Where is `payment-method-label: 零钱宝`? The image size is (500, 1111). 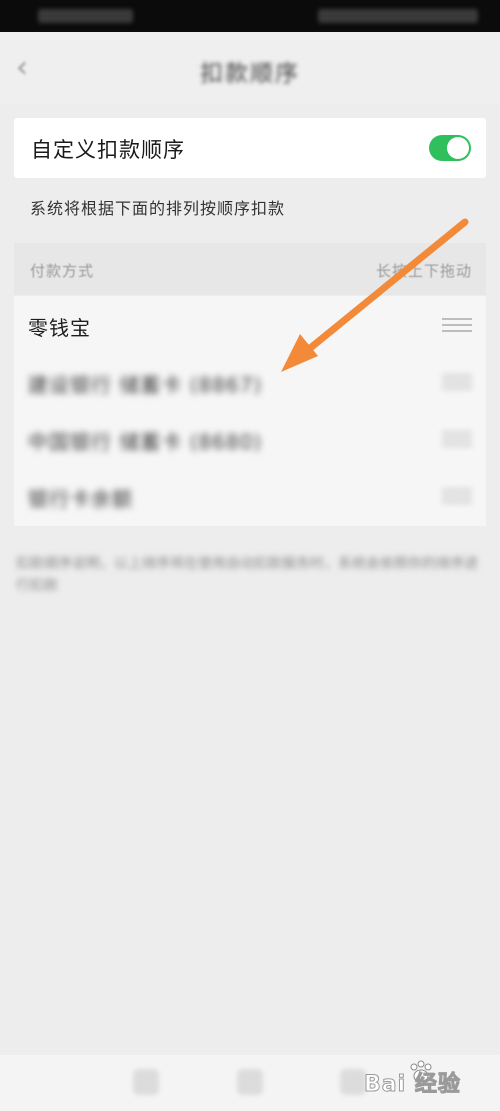 payment-method-label: 零钱宝 is located at coordinates (59, 328).